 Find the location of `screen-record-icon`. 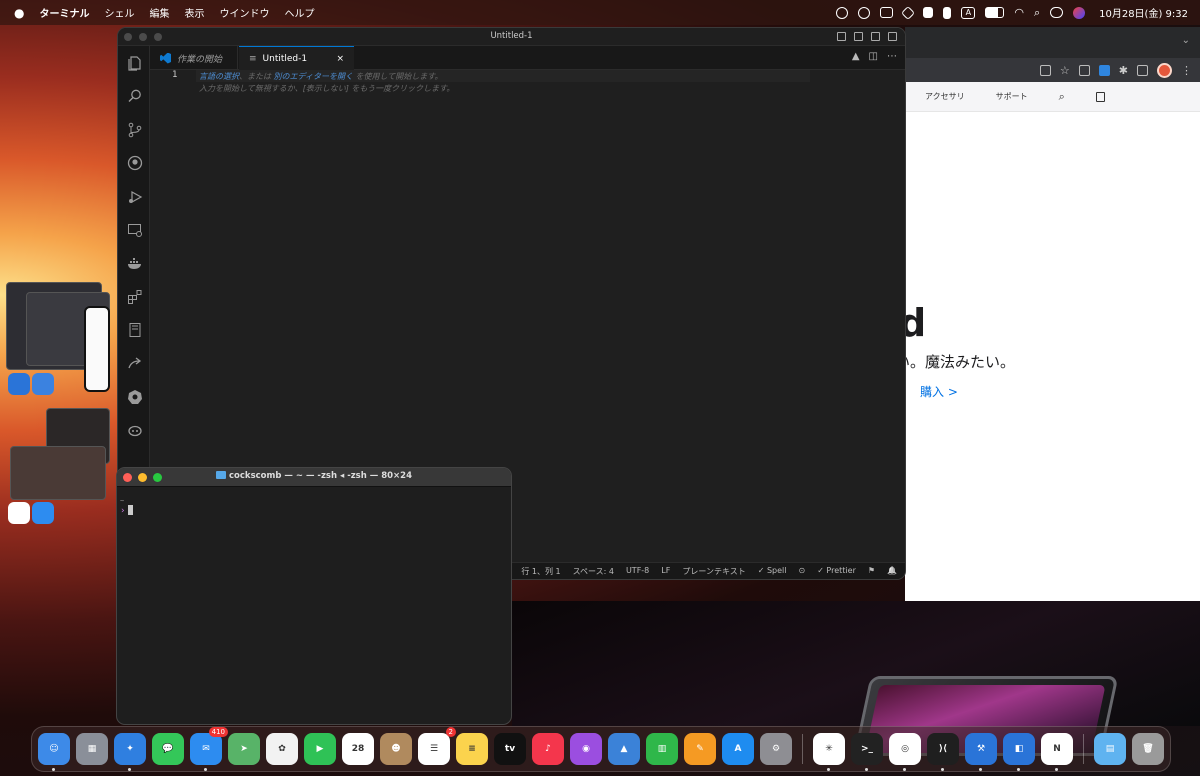

screen-record-icon is located at coordinates (864, 12).